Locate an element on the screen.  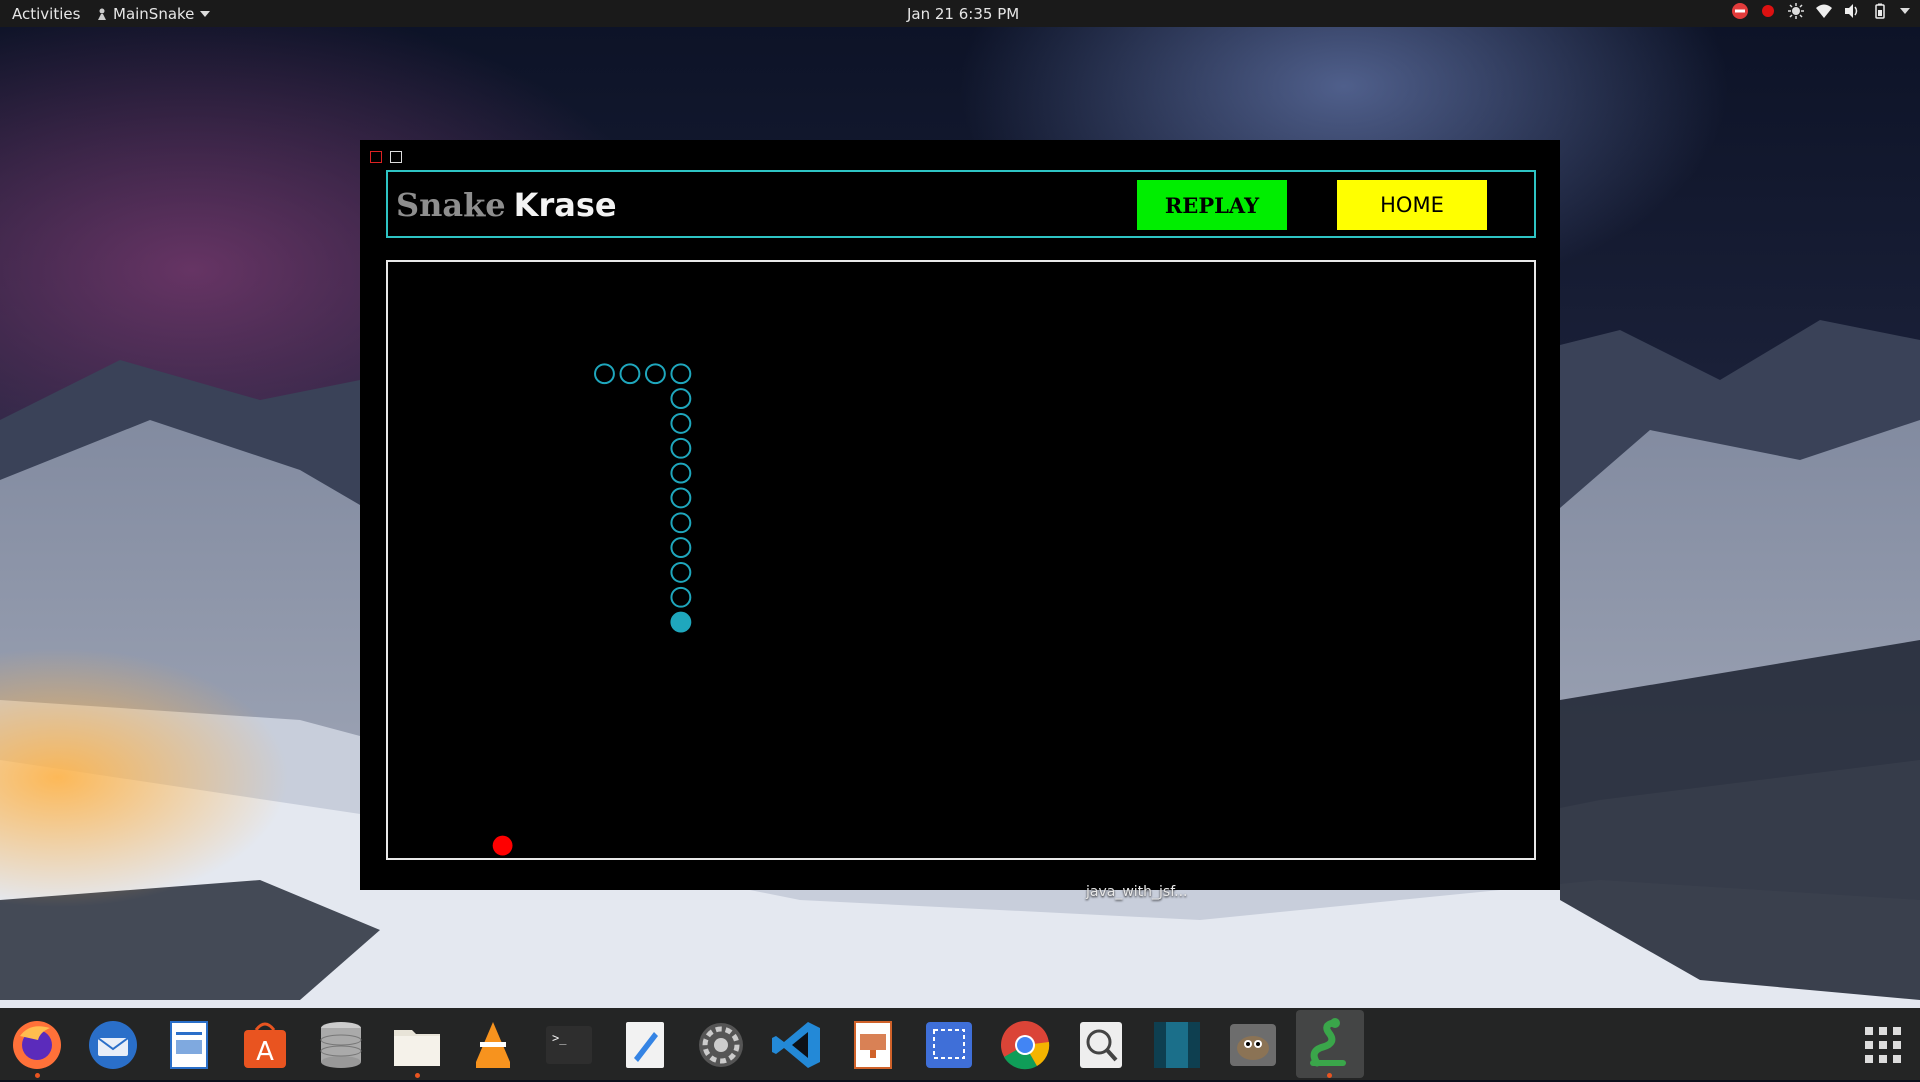
game-title-snake: Snake is located at coordinates (451, 205).